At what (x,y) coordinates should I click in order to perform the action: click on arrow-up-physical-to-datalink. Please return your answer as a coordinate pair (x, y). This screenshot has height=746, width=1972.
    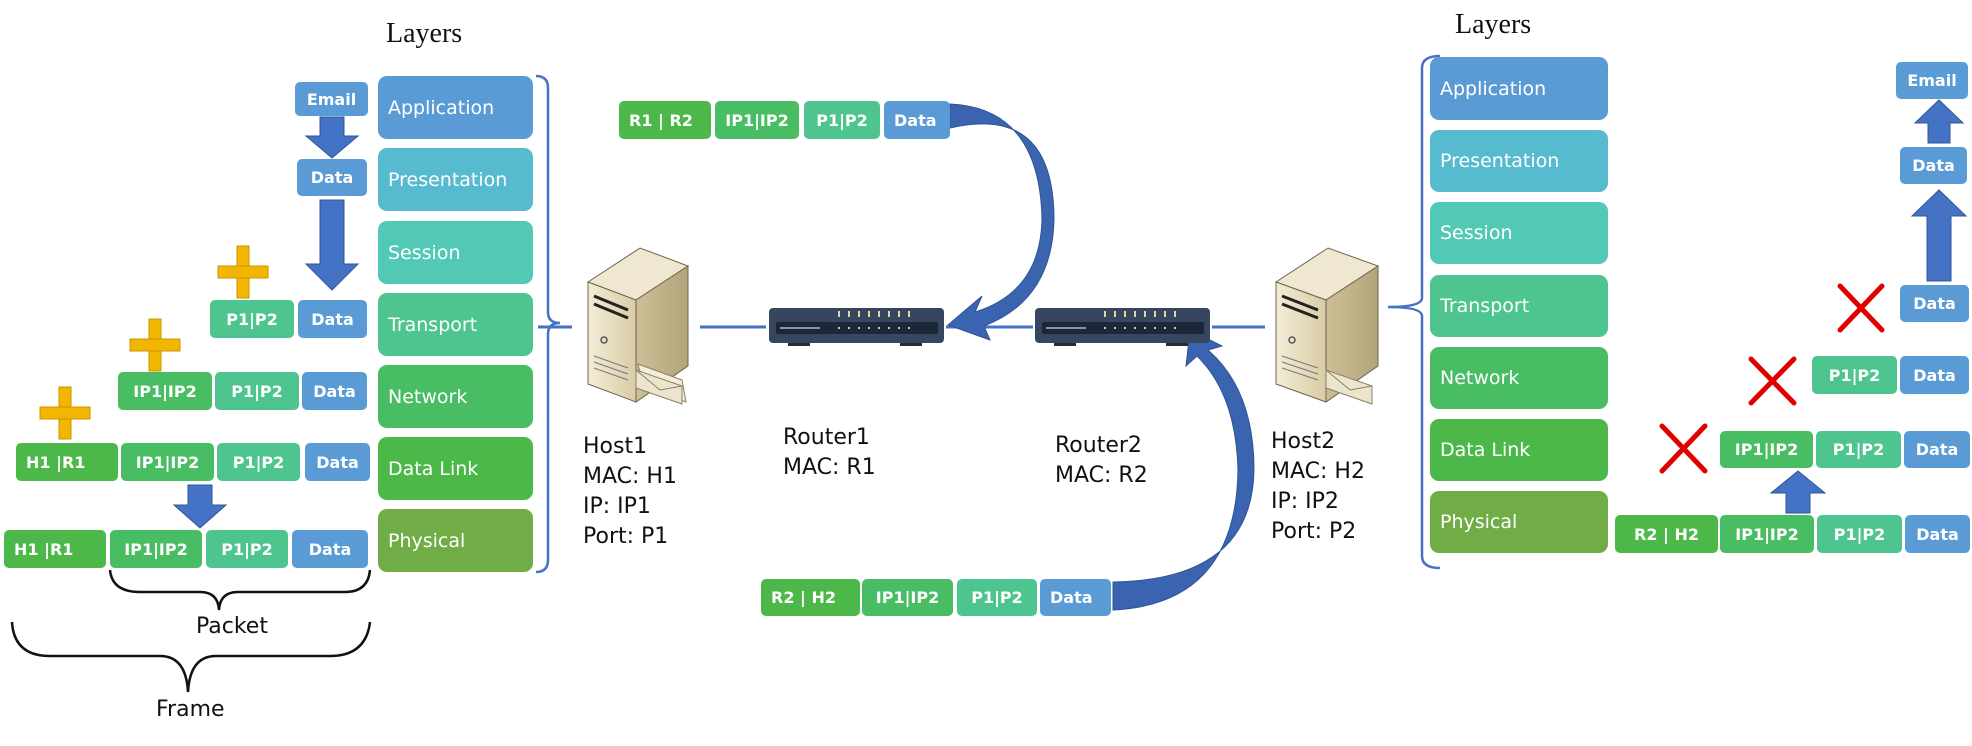
    Looking at the image, I should click on (1798, 492).